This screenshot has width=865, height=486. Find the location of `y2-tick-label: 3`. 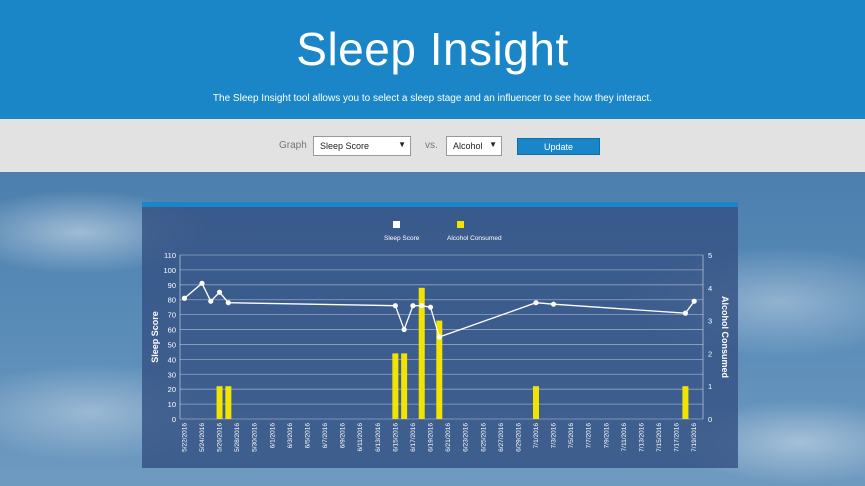

y2-tick-label: 3 is located at coordinates (710, 321).